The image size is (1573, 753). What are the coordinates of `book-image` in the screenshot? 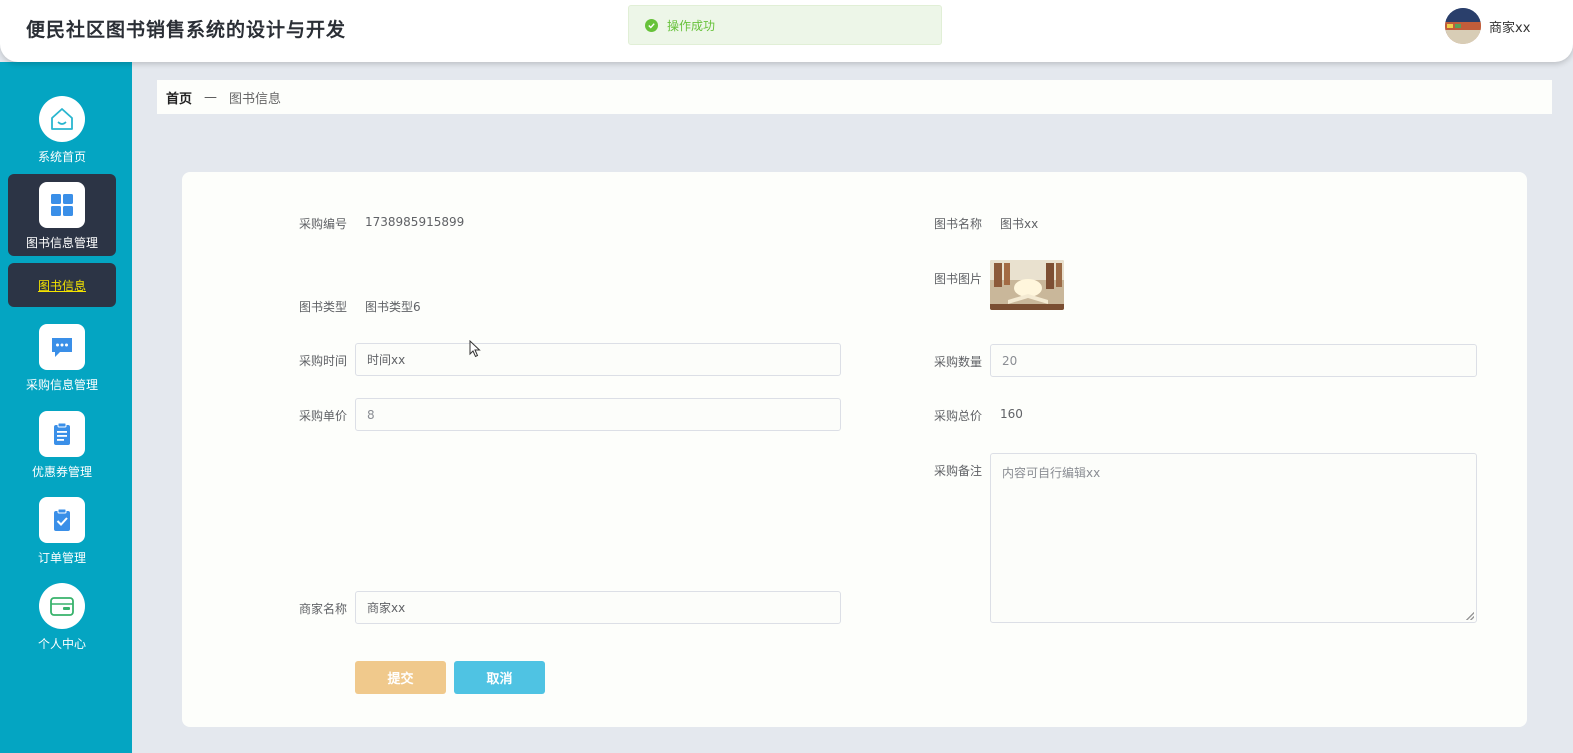 It's located at (1027, 285).